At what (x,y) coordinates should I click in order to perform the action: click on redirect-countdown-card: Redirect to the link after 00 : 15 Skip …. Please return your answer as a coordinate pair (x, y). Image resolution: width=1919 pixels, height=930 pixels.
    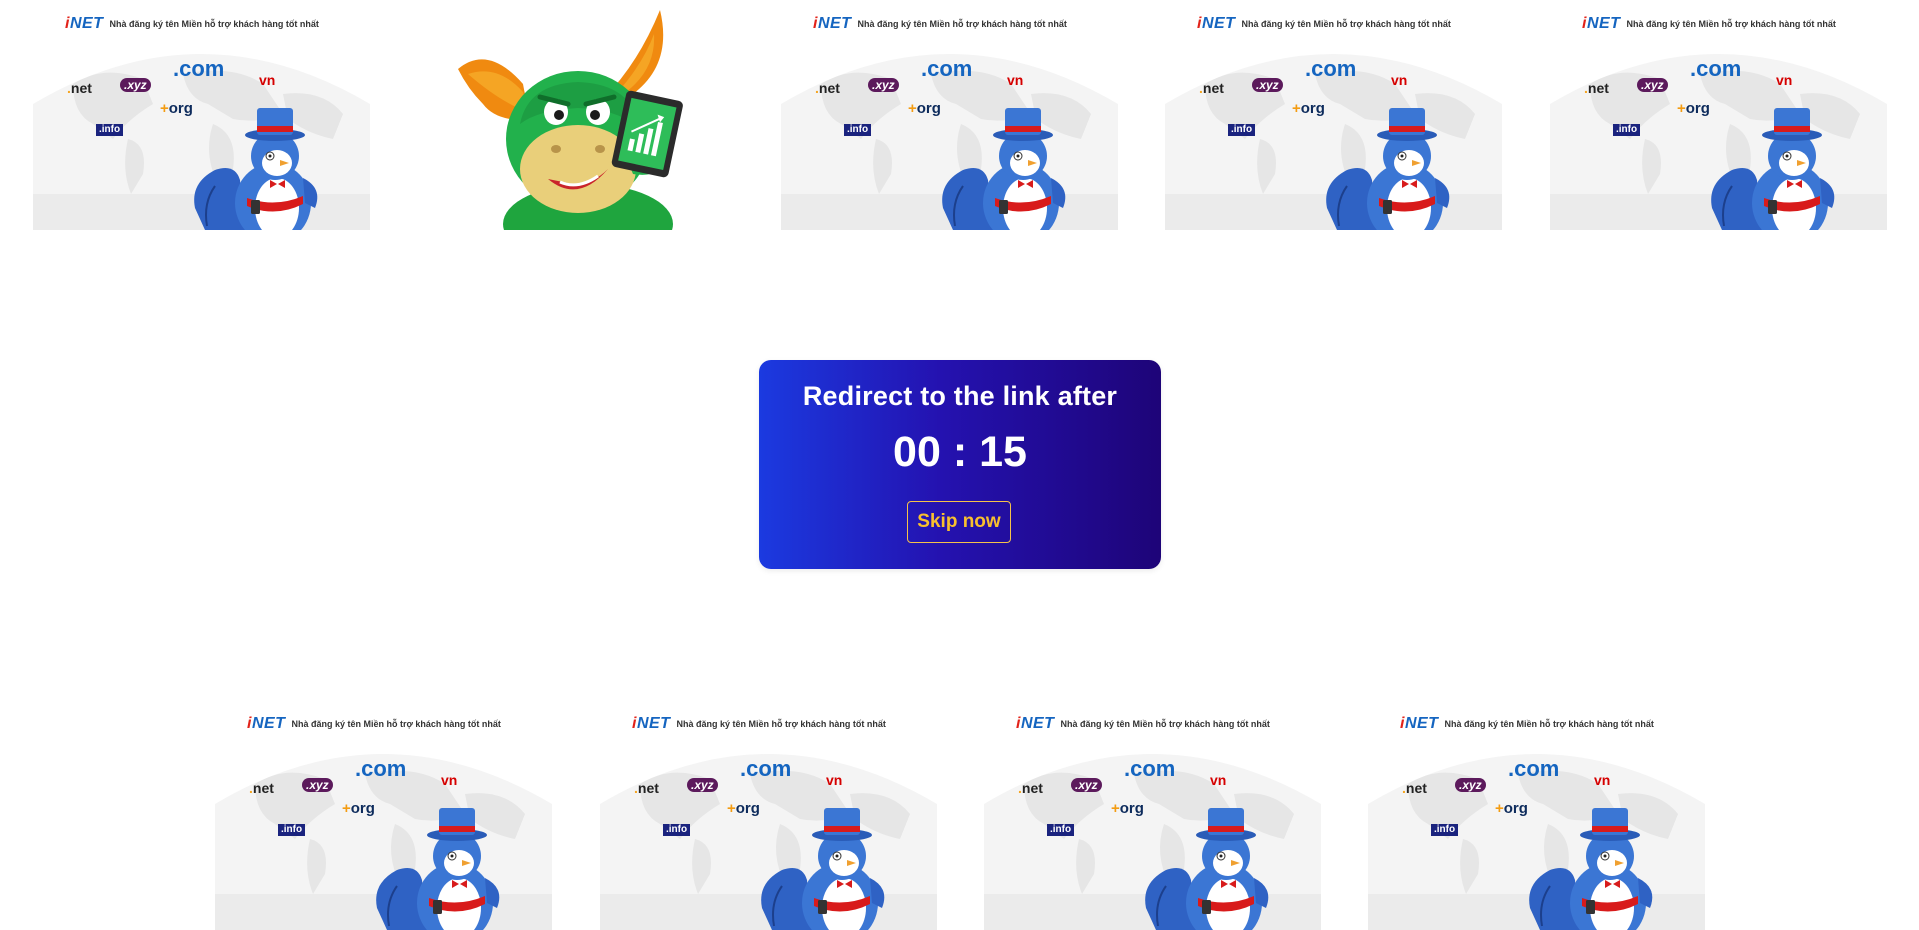
    Looking at the image, I should click on (960, 464).